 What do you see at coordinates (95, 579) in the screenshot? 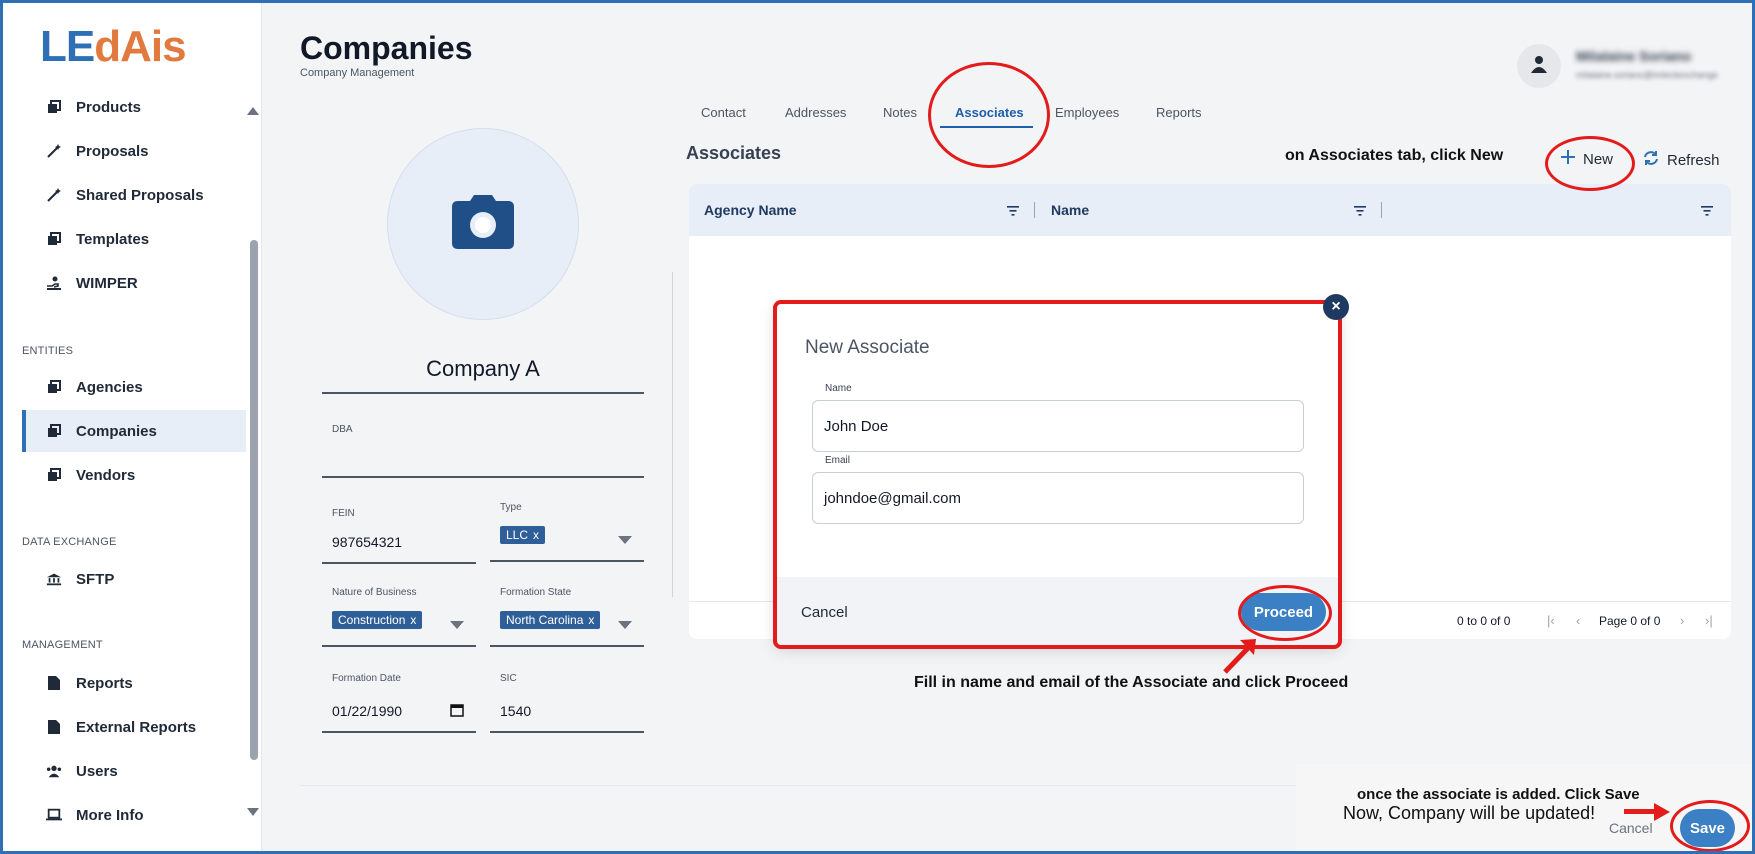
I see `sidebar-item-label: SFTP` at bounding box center [95, 579].